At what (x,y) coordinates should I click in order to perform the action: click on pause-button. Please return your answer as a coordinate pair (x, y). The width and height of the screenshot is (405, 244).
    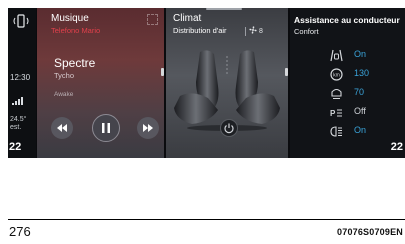
    Looking at the image, I should click on (106, 128).